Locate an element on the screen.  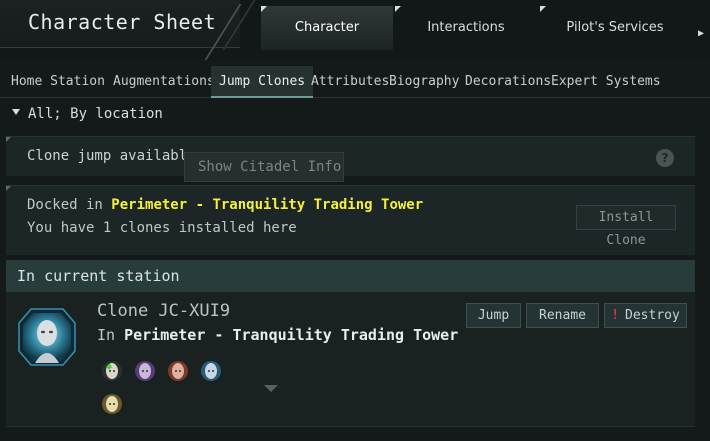
warning-icon: ! is located at coordinates (615, 315).